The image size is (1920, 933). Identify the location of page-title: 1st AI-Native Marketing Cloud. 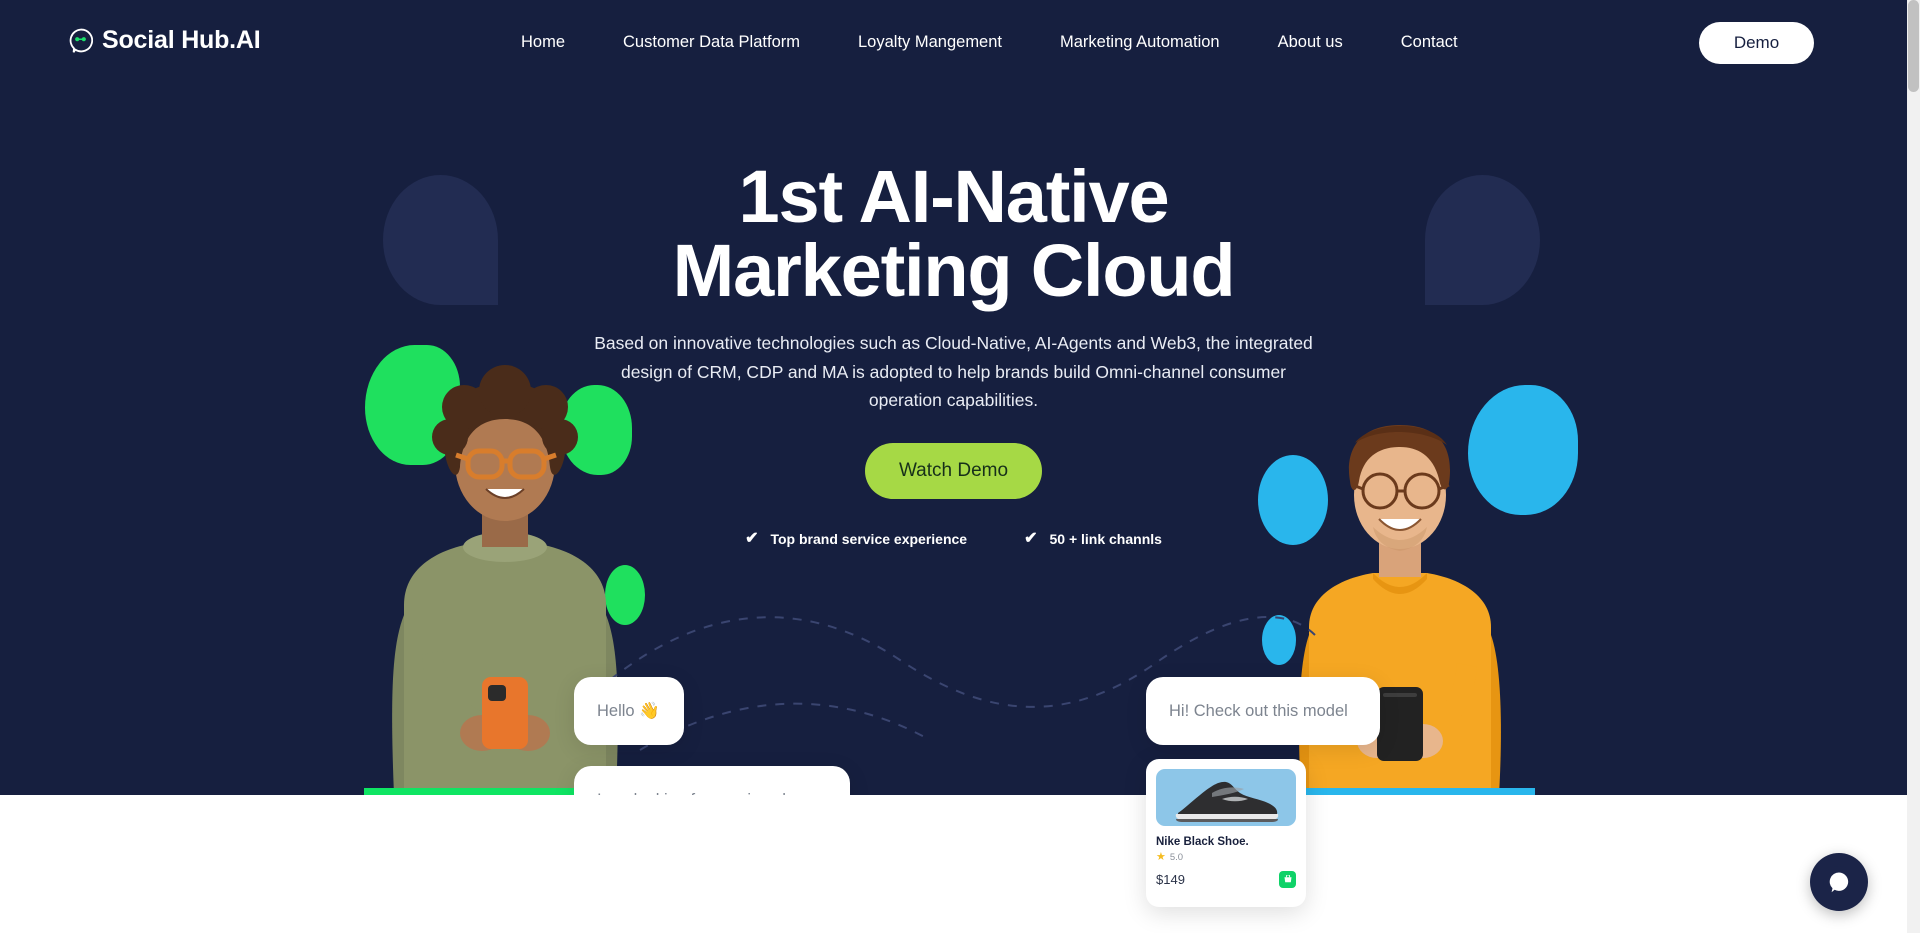
(954, 234).